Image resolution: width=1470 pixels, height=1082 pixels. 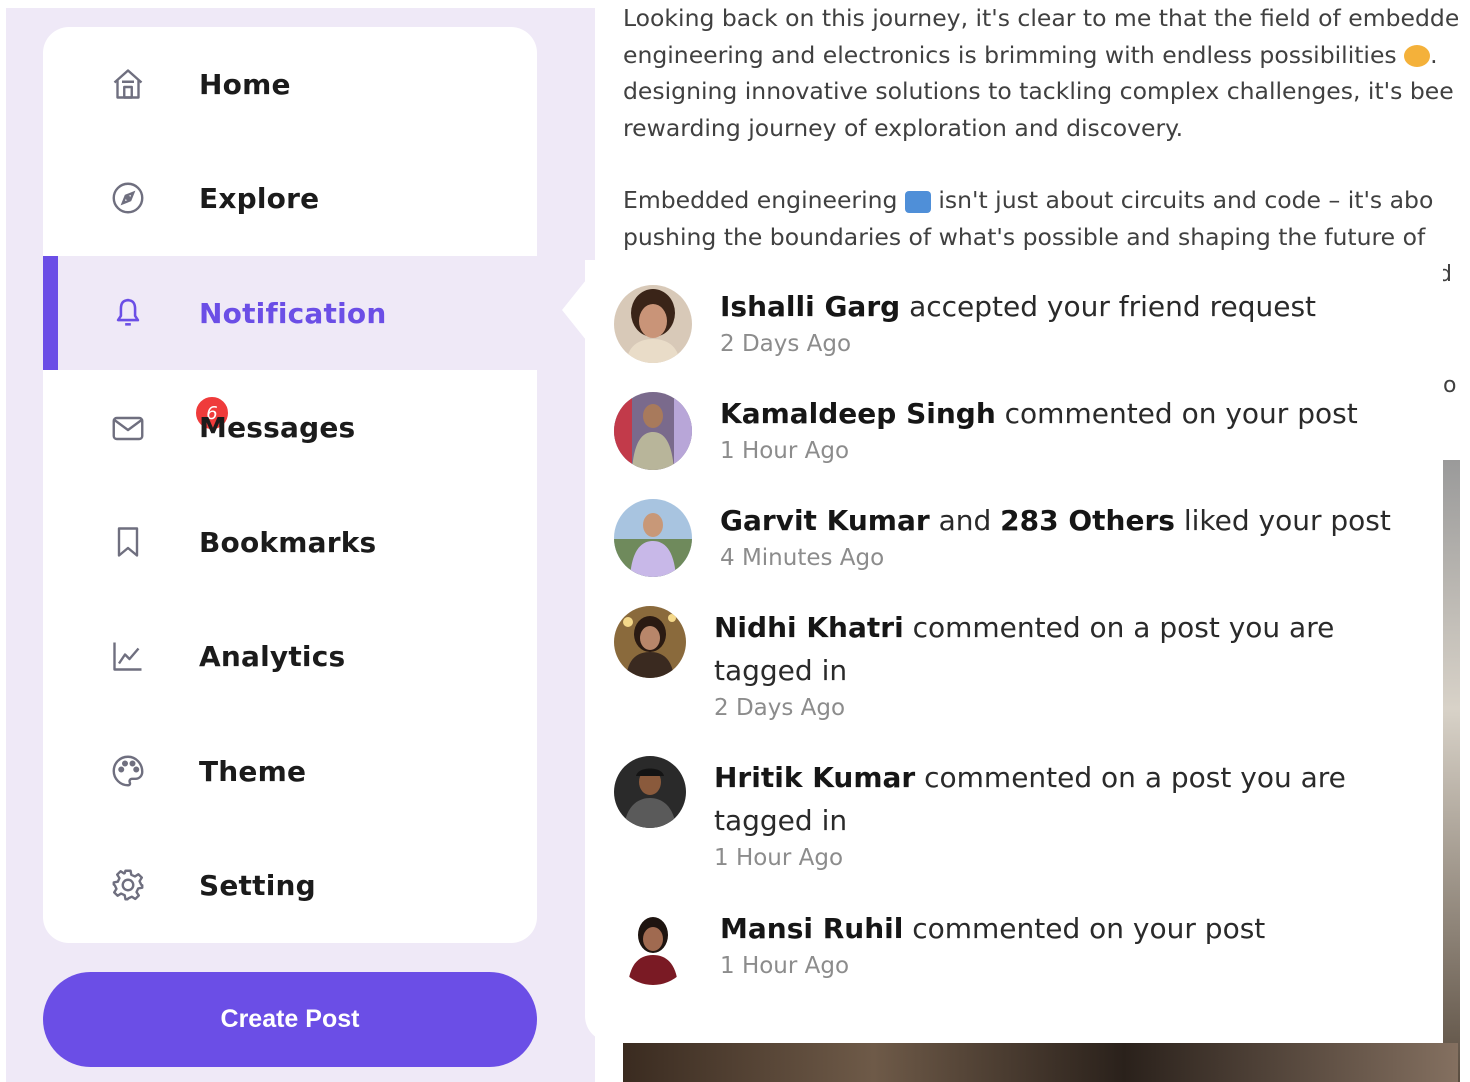 I want to click on notification-text: Mansi Ruhil commented on your post, so click(x=993, y=928).